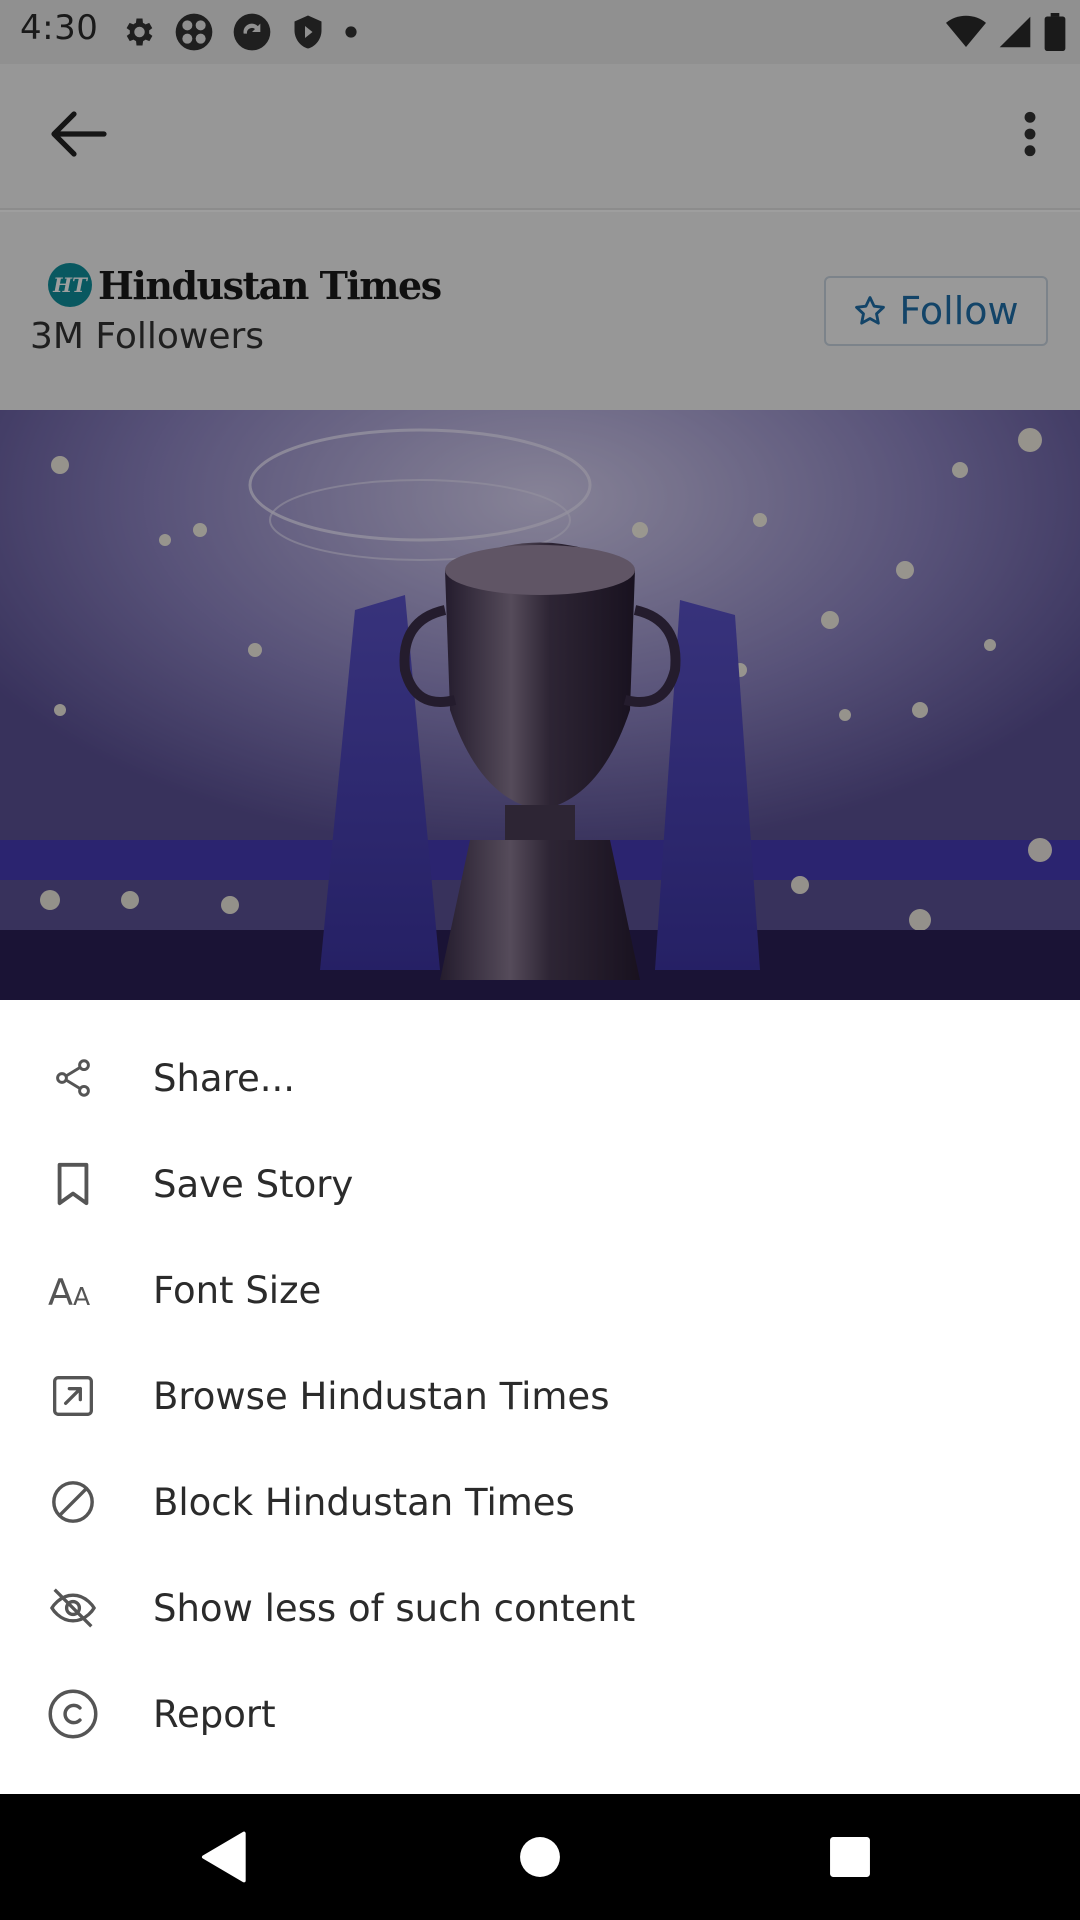  I want to click on nav-home-icon, so click(540, 1857).